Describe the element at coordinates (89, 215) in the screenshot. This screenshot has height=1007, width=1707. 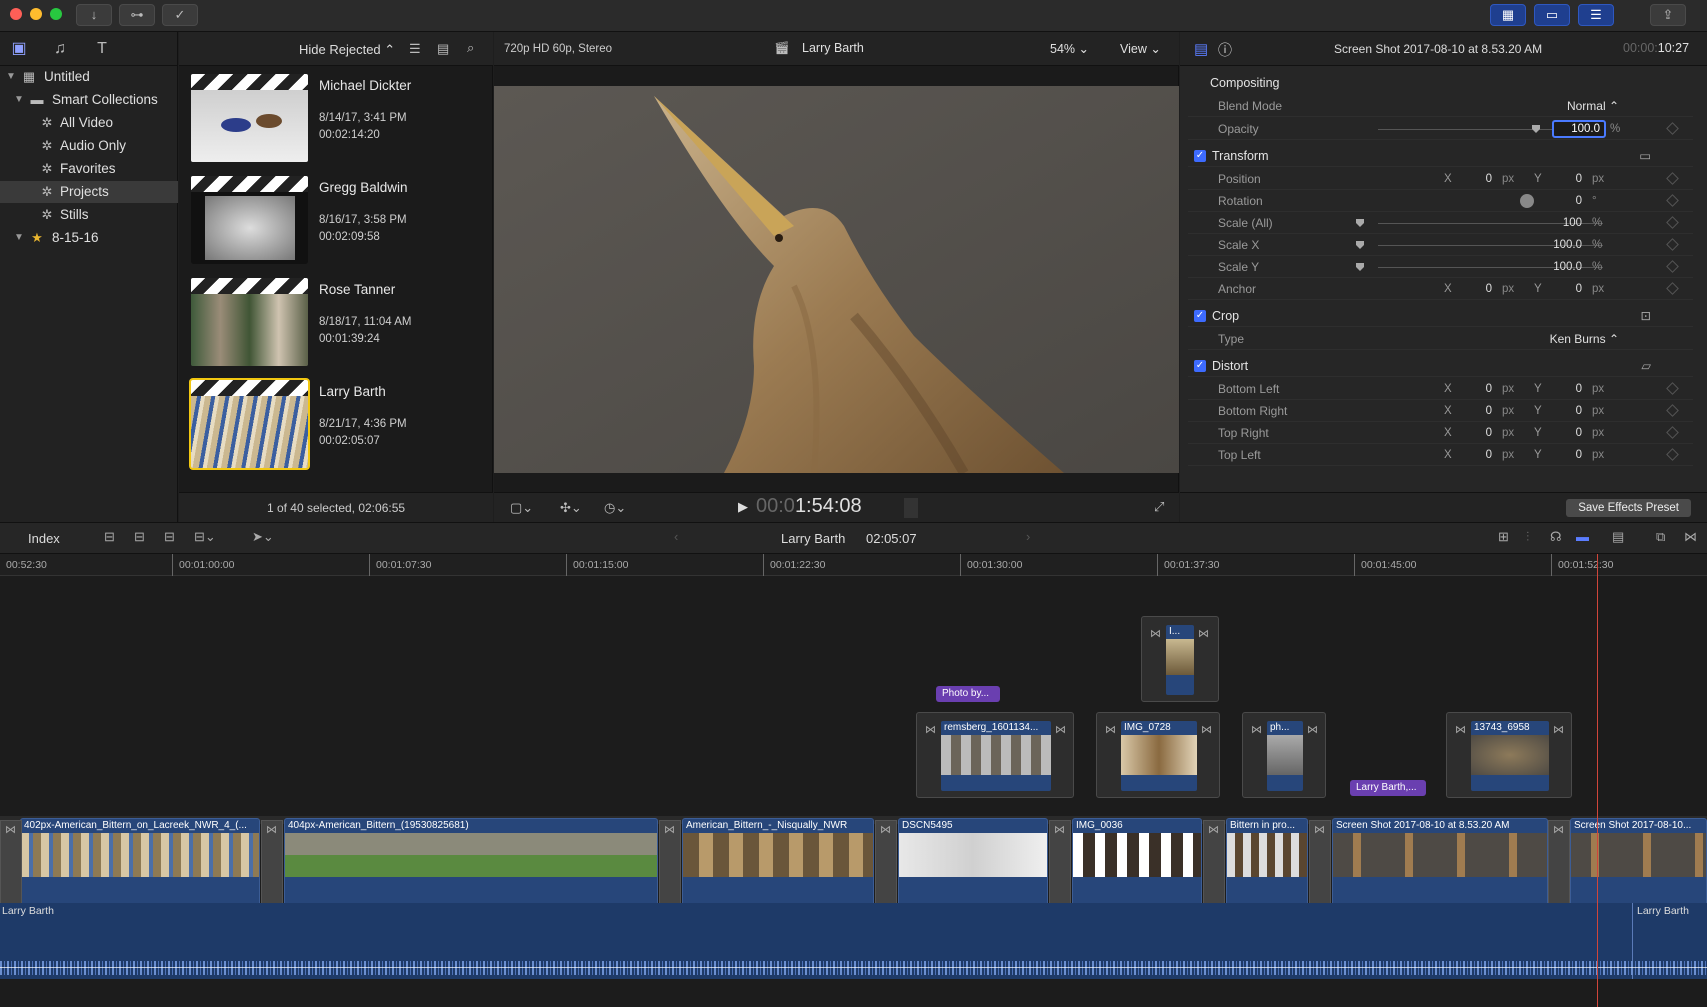
I see `library-stills: ✲ Stills` at that location.